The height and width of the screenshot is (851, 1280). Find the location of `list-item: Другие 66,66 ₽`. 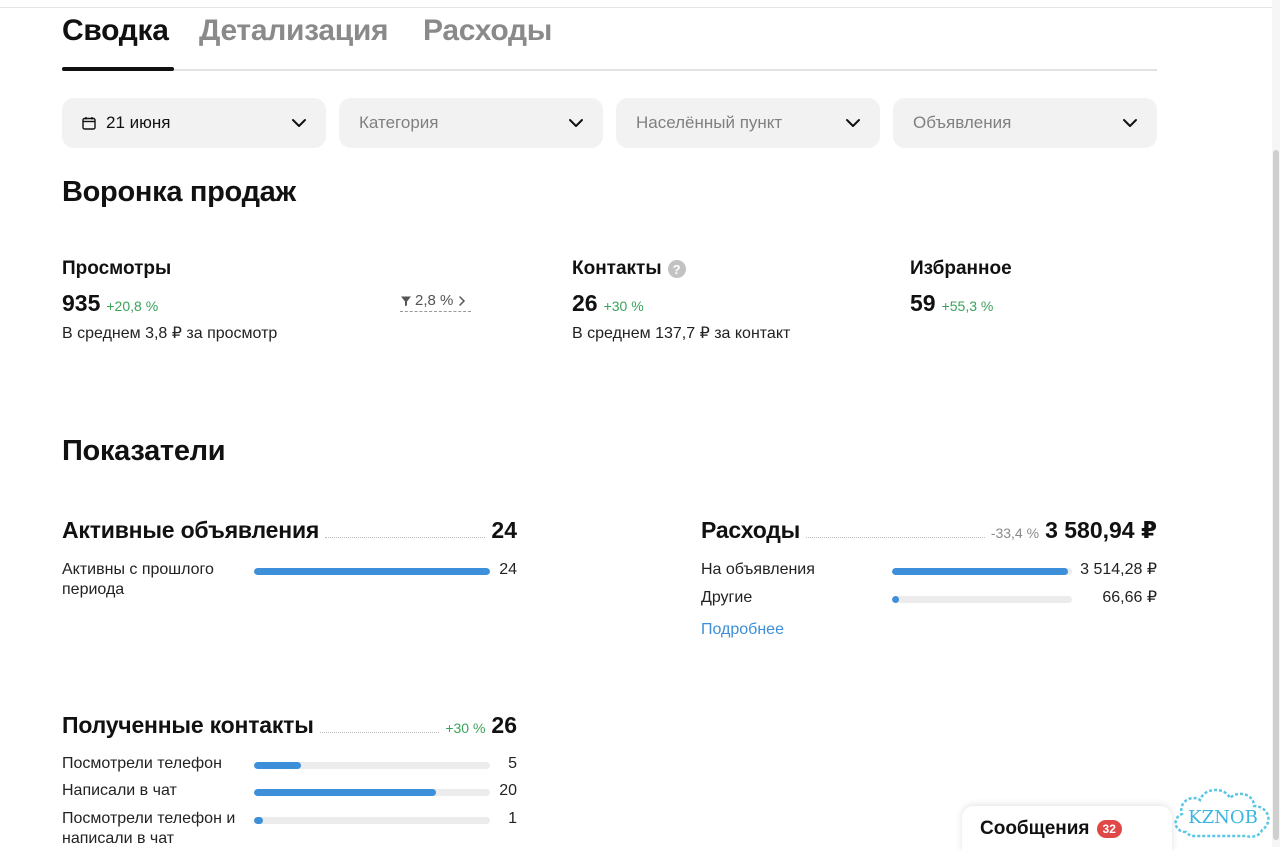

list-item: Другие 66,66 ₽ is located at coordinates (929, 599).